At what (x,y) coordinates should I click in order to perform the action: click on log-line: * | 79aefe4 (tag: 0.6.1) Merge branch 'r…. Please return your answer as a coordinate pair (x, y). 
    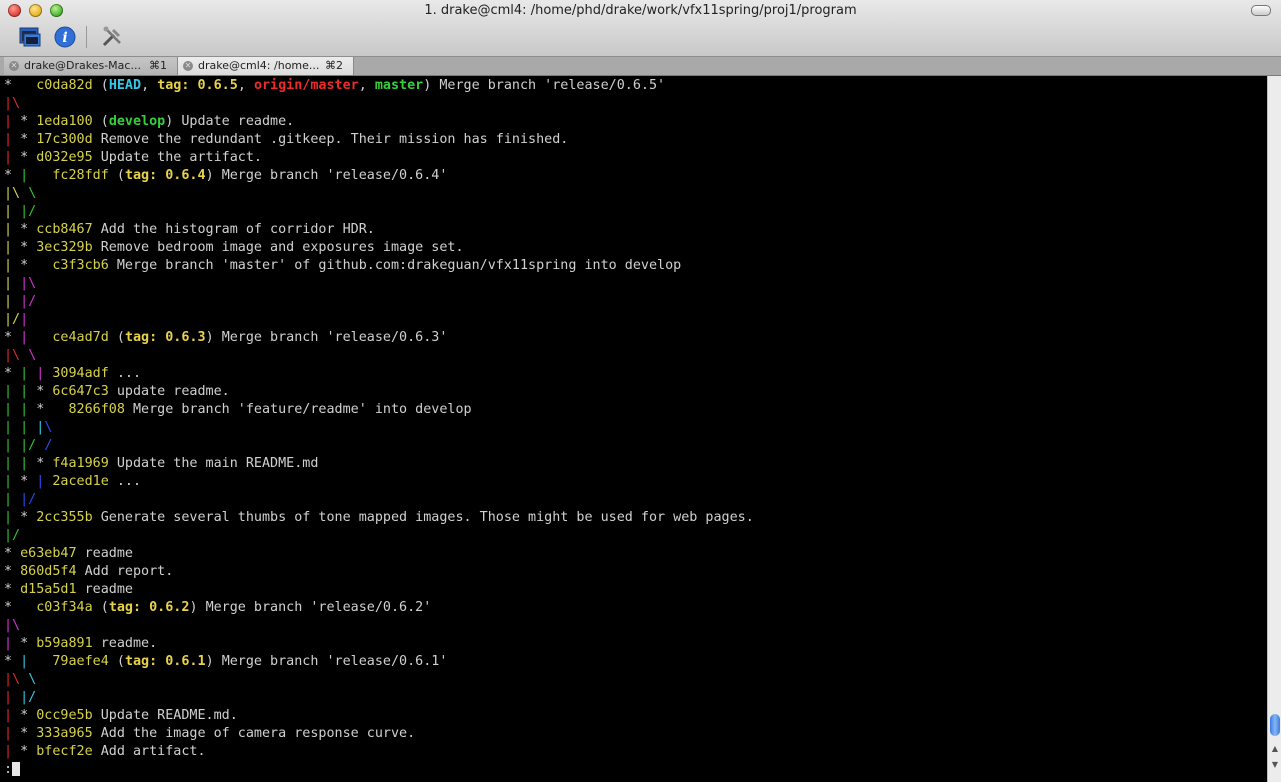
    Looking at the image, I should click on (226, 661).